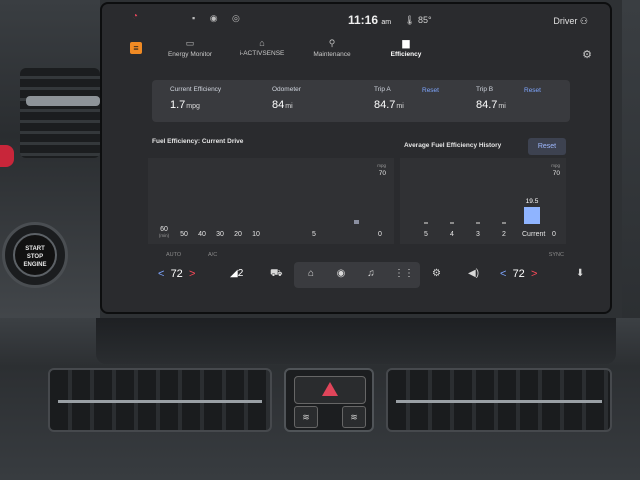 Image resolution: width=640 pixels, height=480 pixels. I want to click on left-temp-up-icon: >, so click(192, 274).